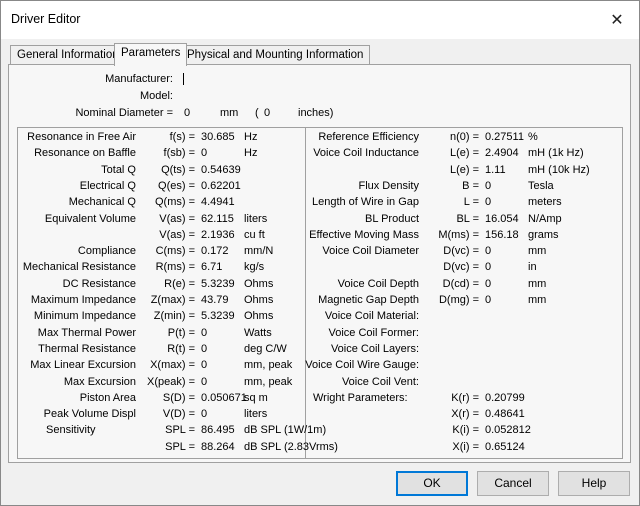 This screenshot has height=506, width=640. I want to click on param-name: Mechanical Q, so click(102, 202).